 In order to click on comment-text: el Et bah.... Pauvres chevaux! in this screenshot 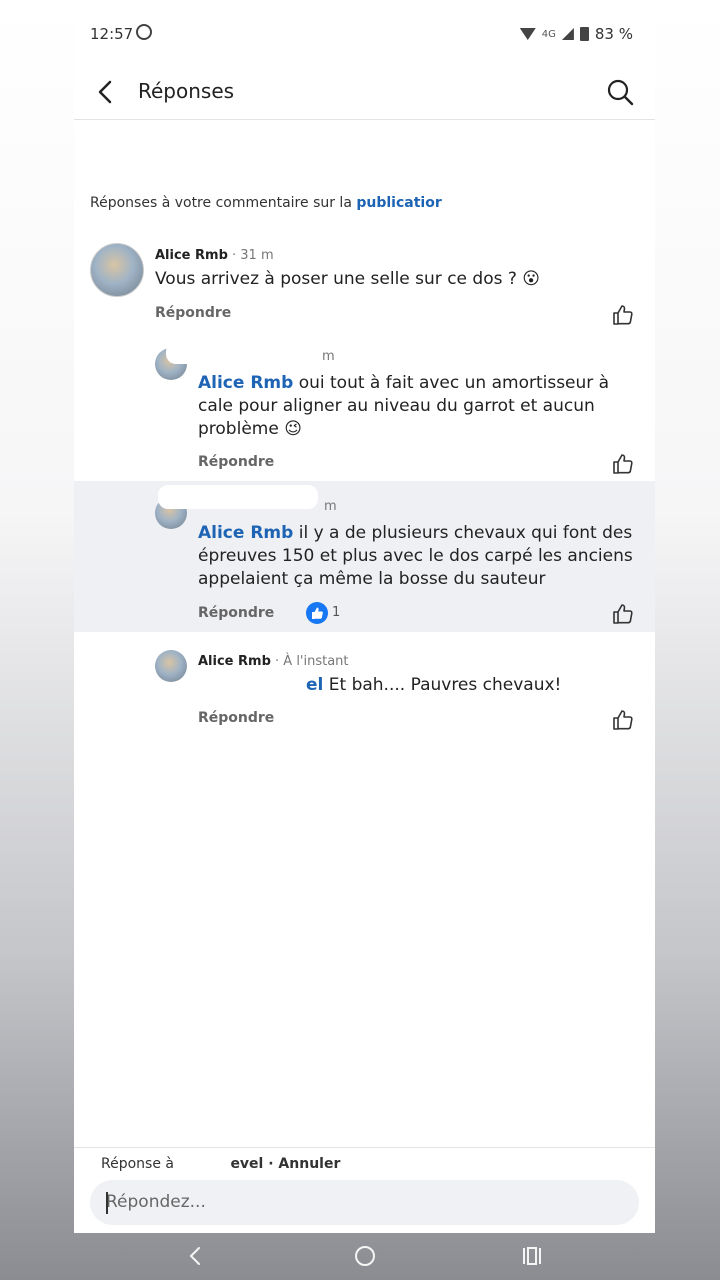, I will do `click(418, 685)`.